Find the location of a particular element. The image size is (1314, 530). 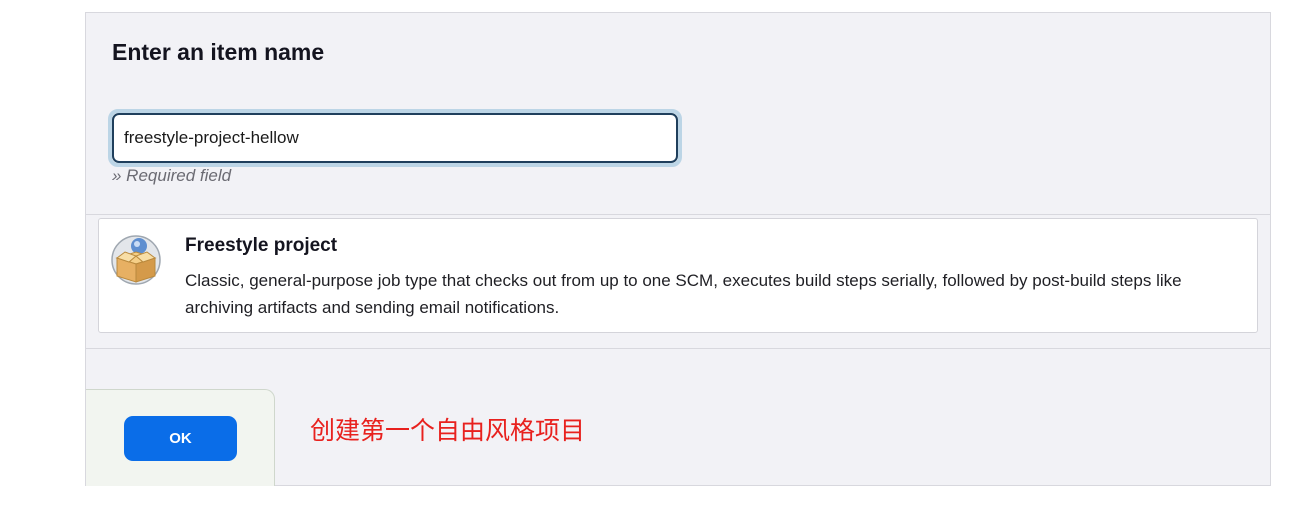

required-field-hint: » Required field is located at coordinates (172, 175).